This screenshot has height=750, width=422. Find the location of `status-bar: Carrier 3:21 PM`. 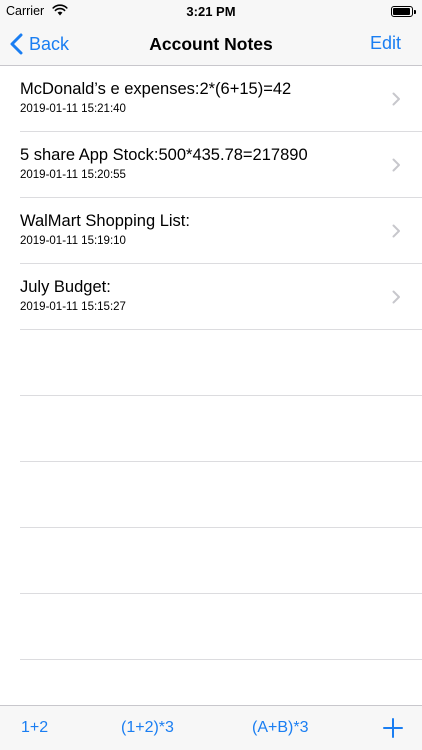

status-bar: Carrier 3:21 PM is located at coordinates (211, 11).